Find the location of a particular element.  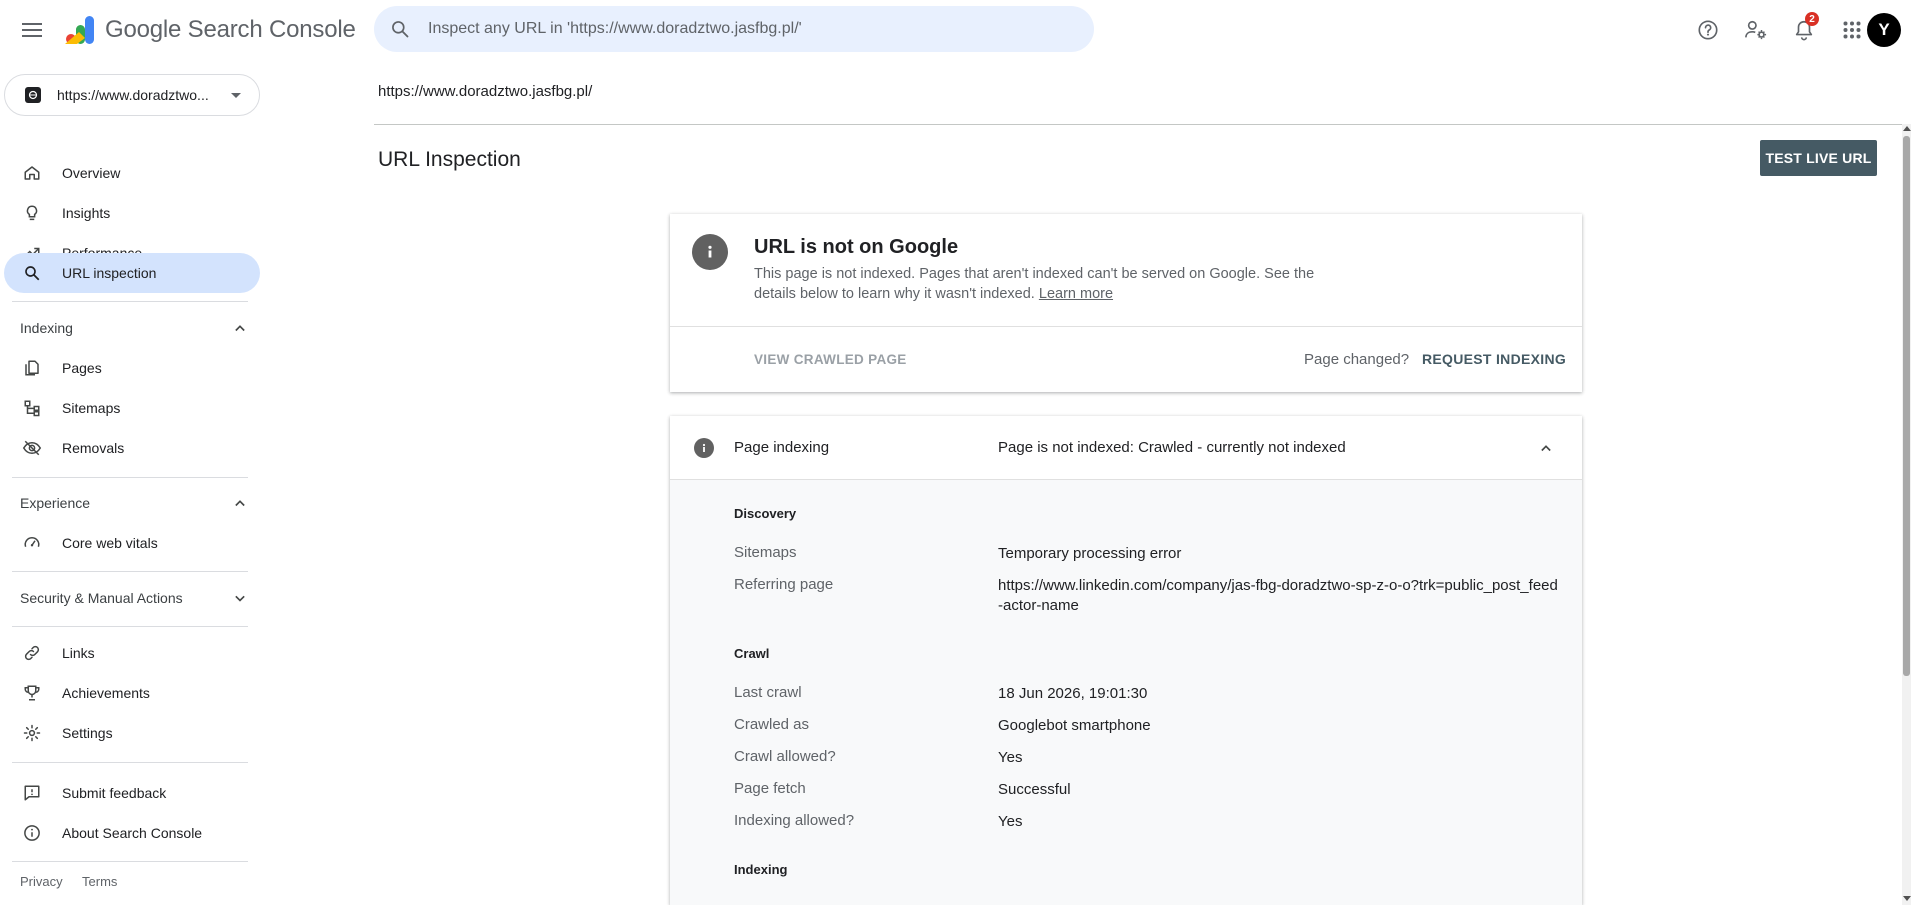

nav-about-search-console: About Search Console is located at coordinates (132, 833).